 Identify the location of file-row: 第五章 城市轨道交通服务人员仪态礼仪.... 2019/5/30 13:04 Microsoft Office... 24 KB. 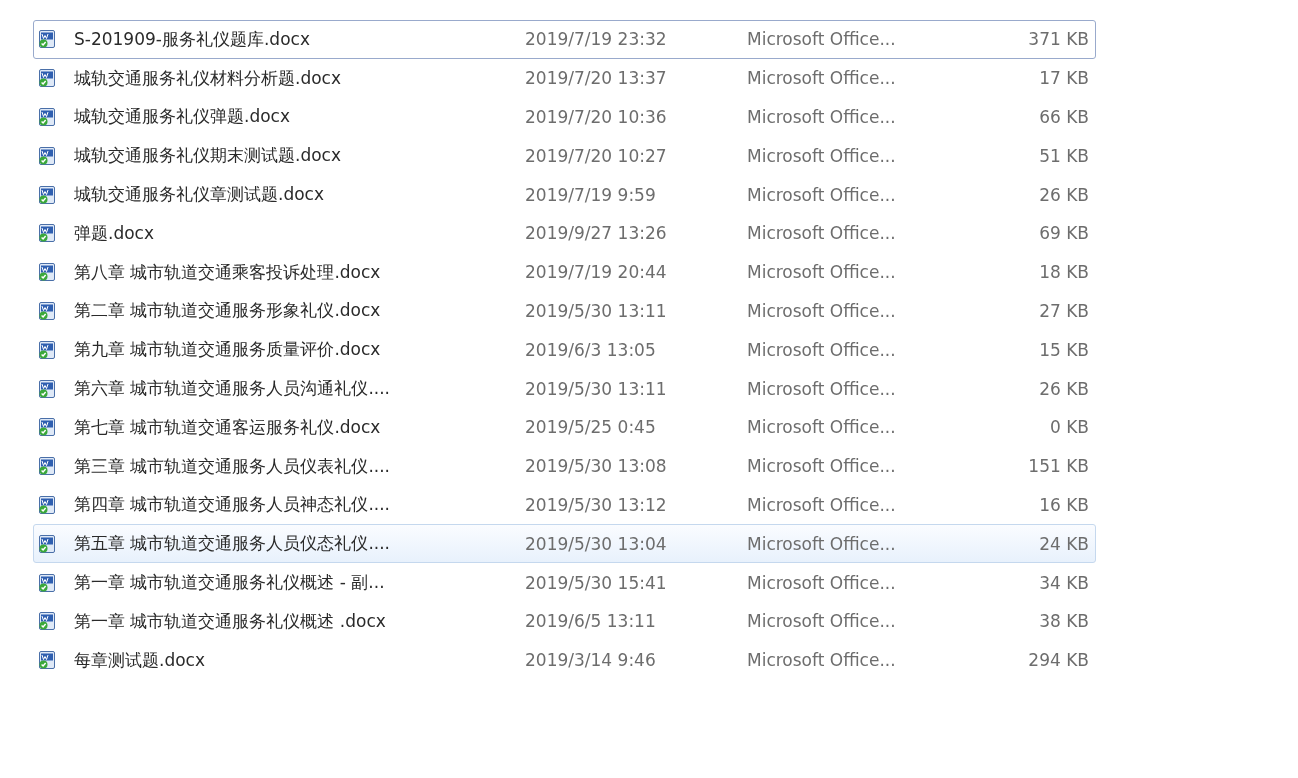
(564, 544).